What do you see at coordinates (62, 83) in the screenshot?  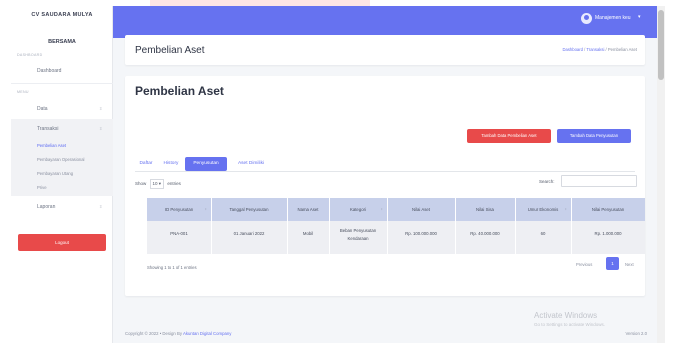 I see `divider` at bounding box center [62, 83].